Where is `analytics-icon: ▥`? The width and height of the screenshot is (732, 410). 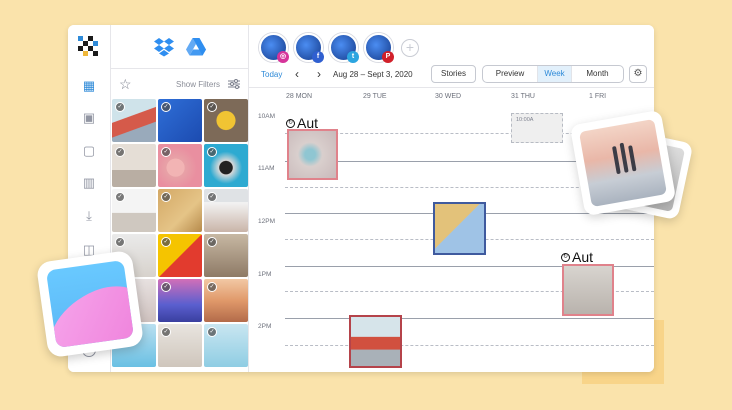
analytics-icon: ▥ is located at coordinates (89, 183).